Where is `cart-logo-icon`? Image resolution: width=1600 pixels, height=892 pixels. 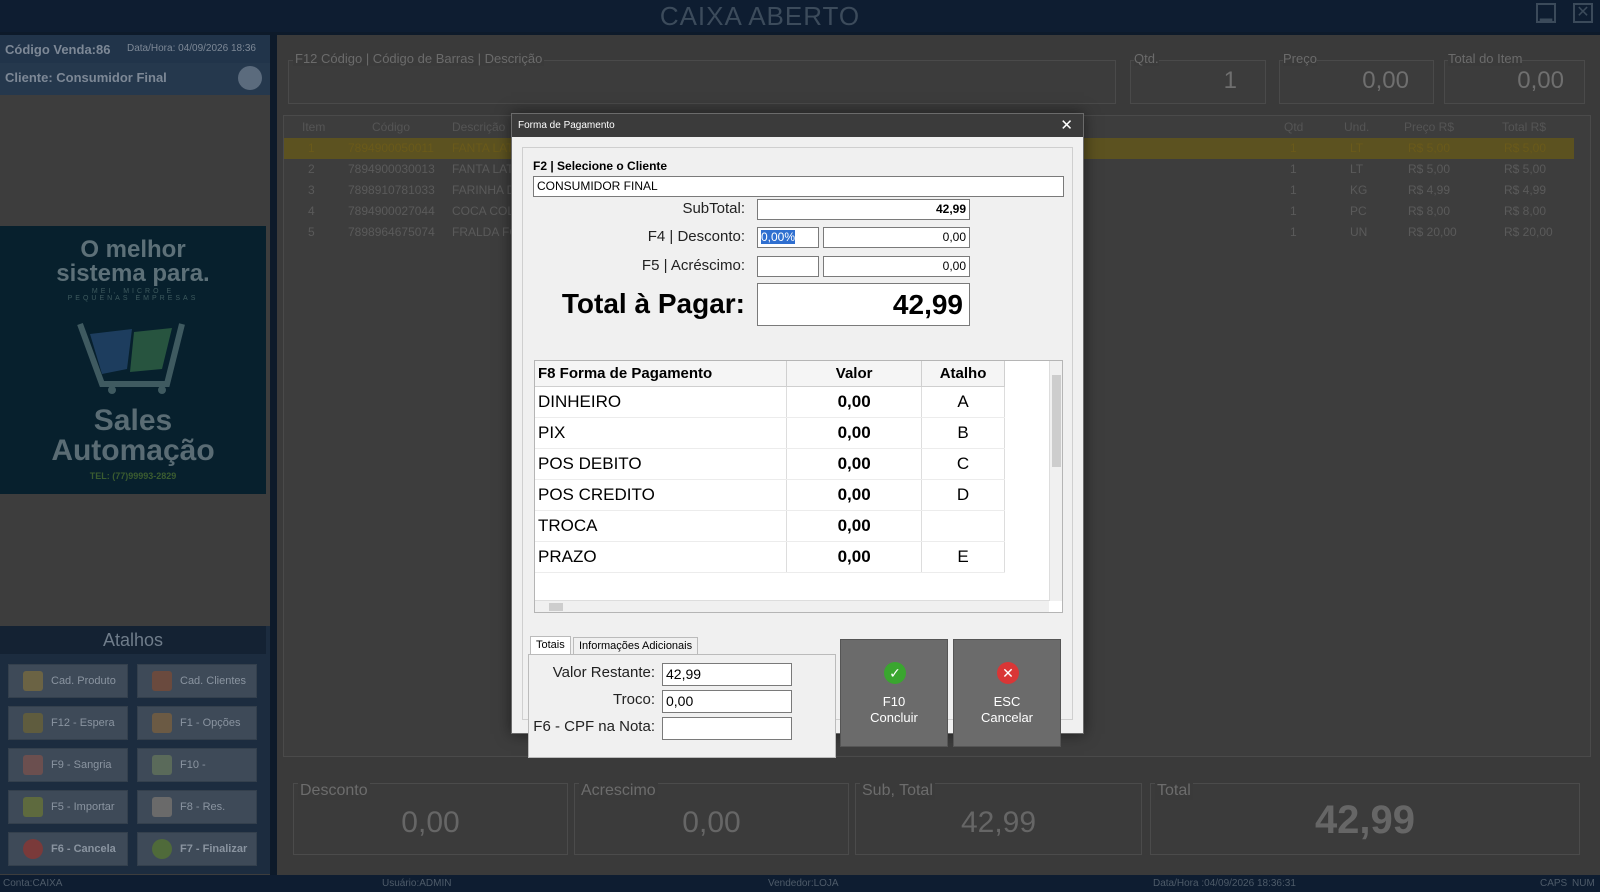 cart-logo-icon is located at coordinates (131, 358).